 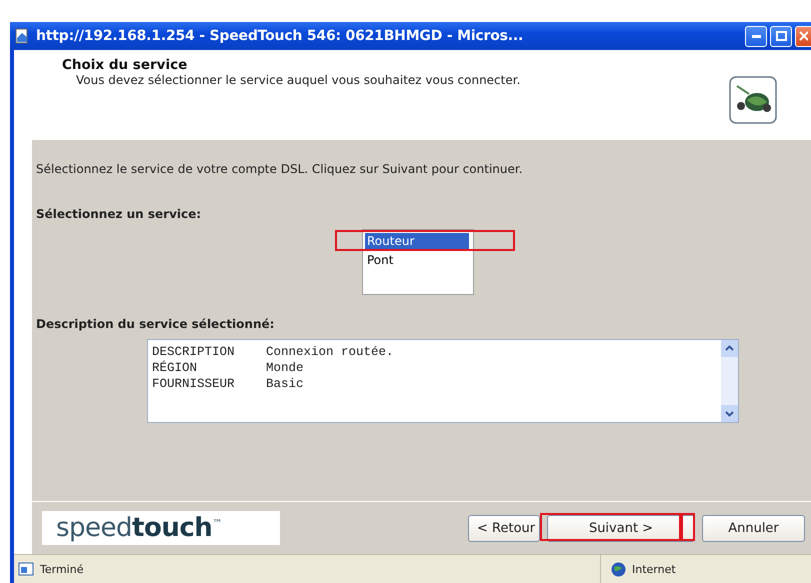 I want to click on minimize-button, so click(x=756, y=36).